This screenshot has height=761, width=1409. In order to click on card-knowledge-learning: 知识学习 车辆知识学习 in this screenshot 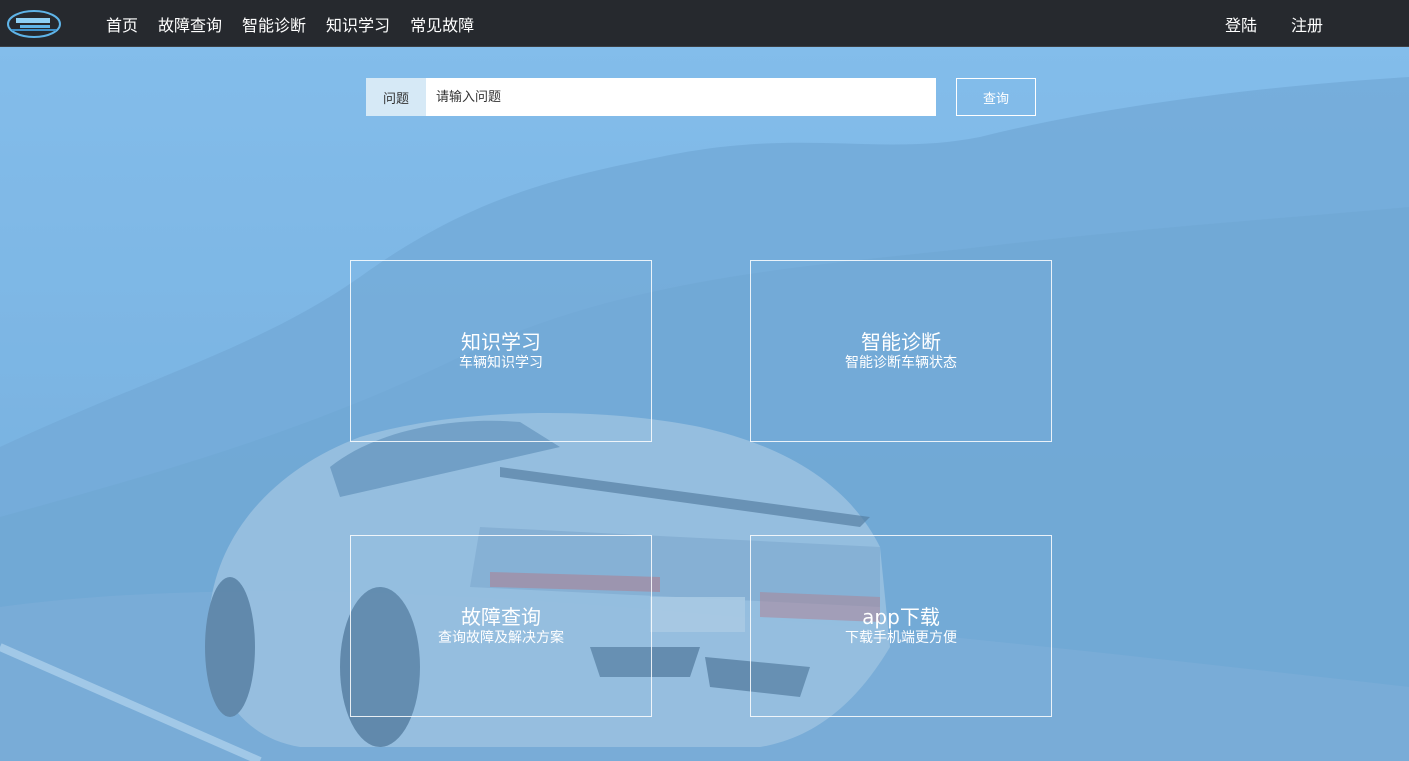, I will do `click(501, 351)`.